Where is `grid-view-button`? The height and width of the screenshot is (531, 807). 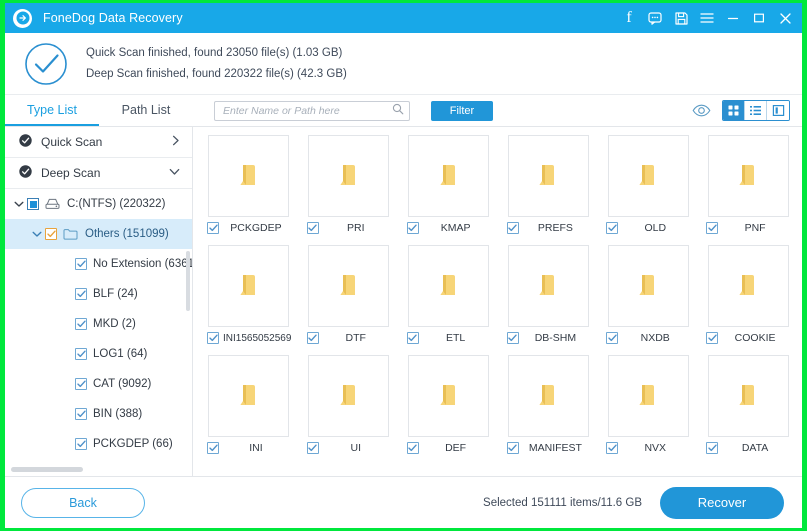
grid-view-button is located at coordinates (734, 110).